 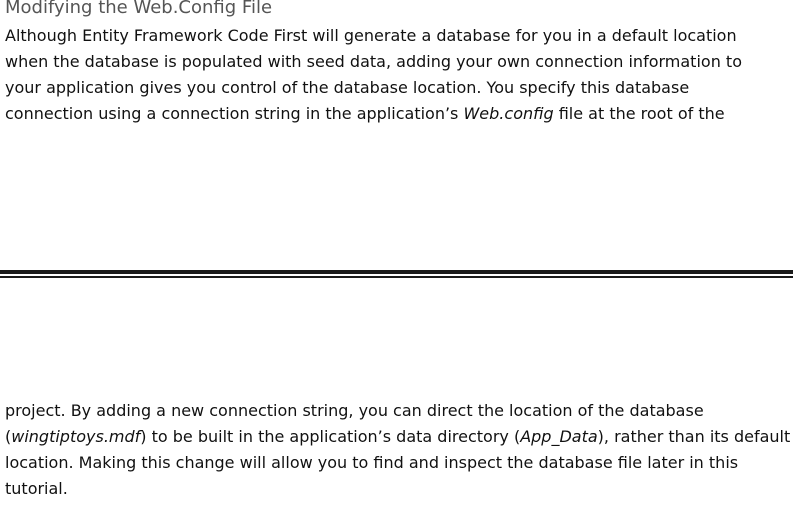 What do you see at coordinates (36, 488) in the screenshot?
I see `paragraph-line: tutorial.` at bounding box center [36, 488].